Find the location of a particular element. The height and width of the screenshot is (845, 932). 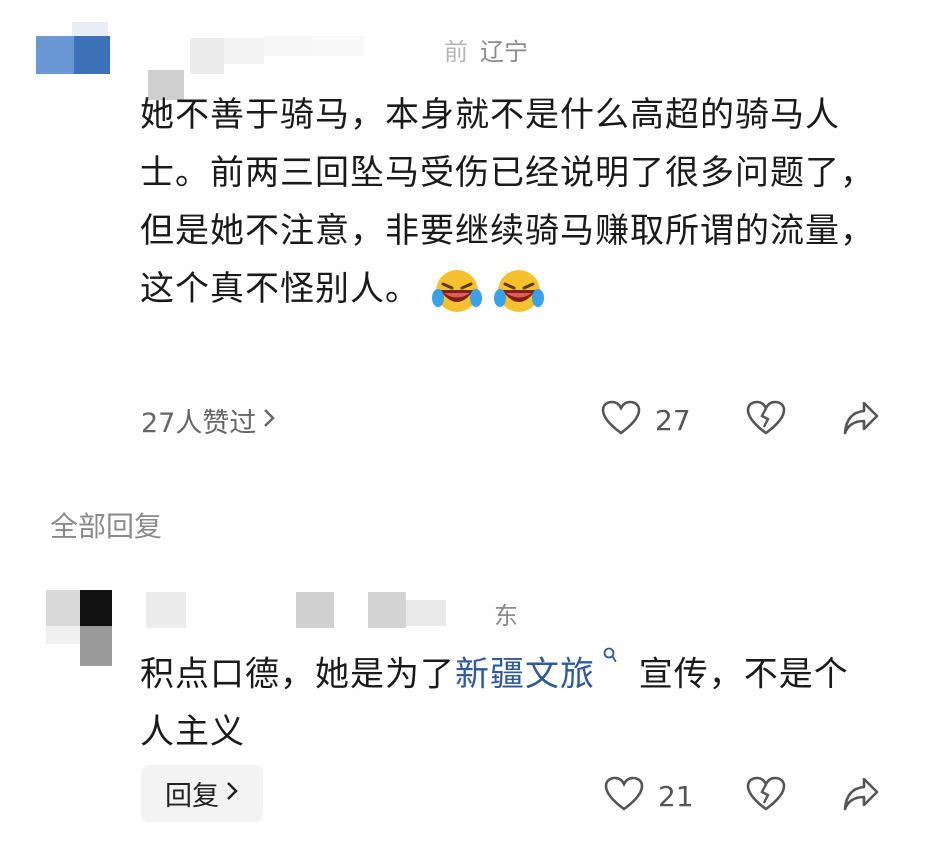

reply-body-start: 积点口德，她是为了 is located at coordinates (297, 674).